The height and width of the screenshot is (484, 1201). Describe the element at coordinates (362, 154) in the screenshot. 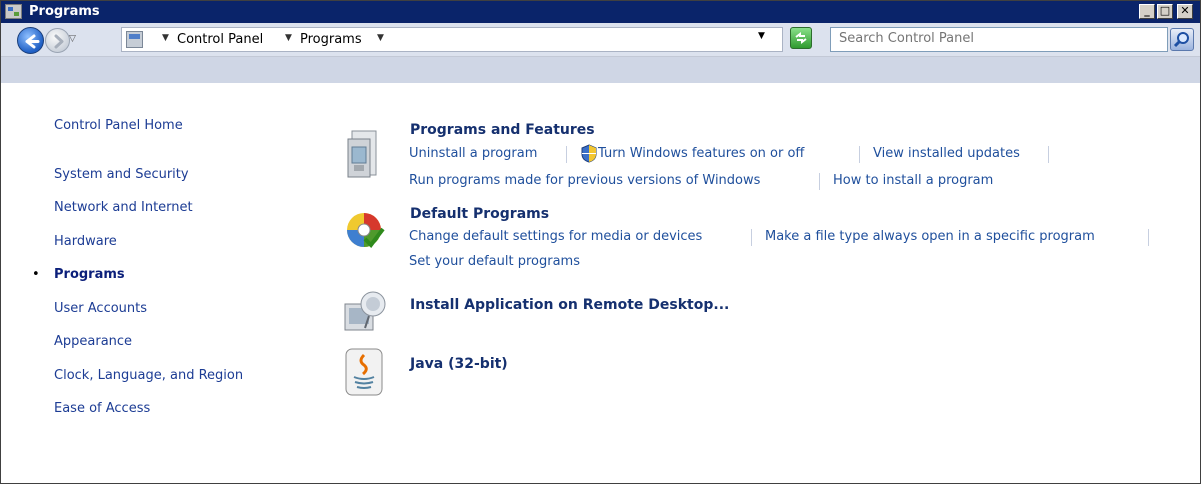

I see `programs-features-icon` at that location.